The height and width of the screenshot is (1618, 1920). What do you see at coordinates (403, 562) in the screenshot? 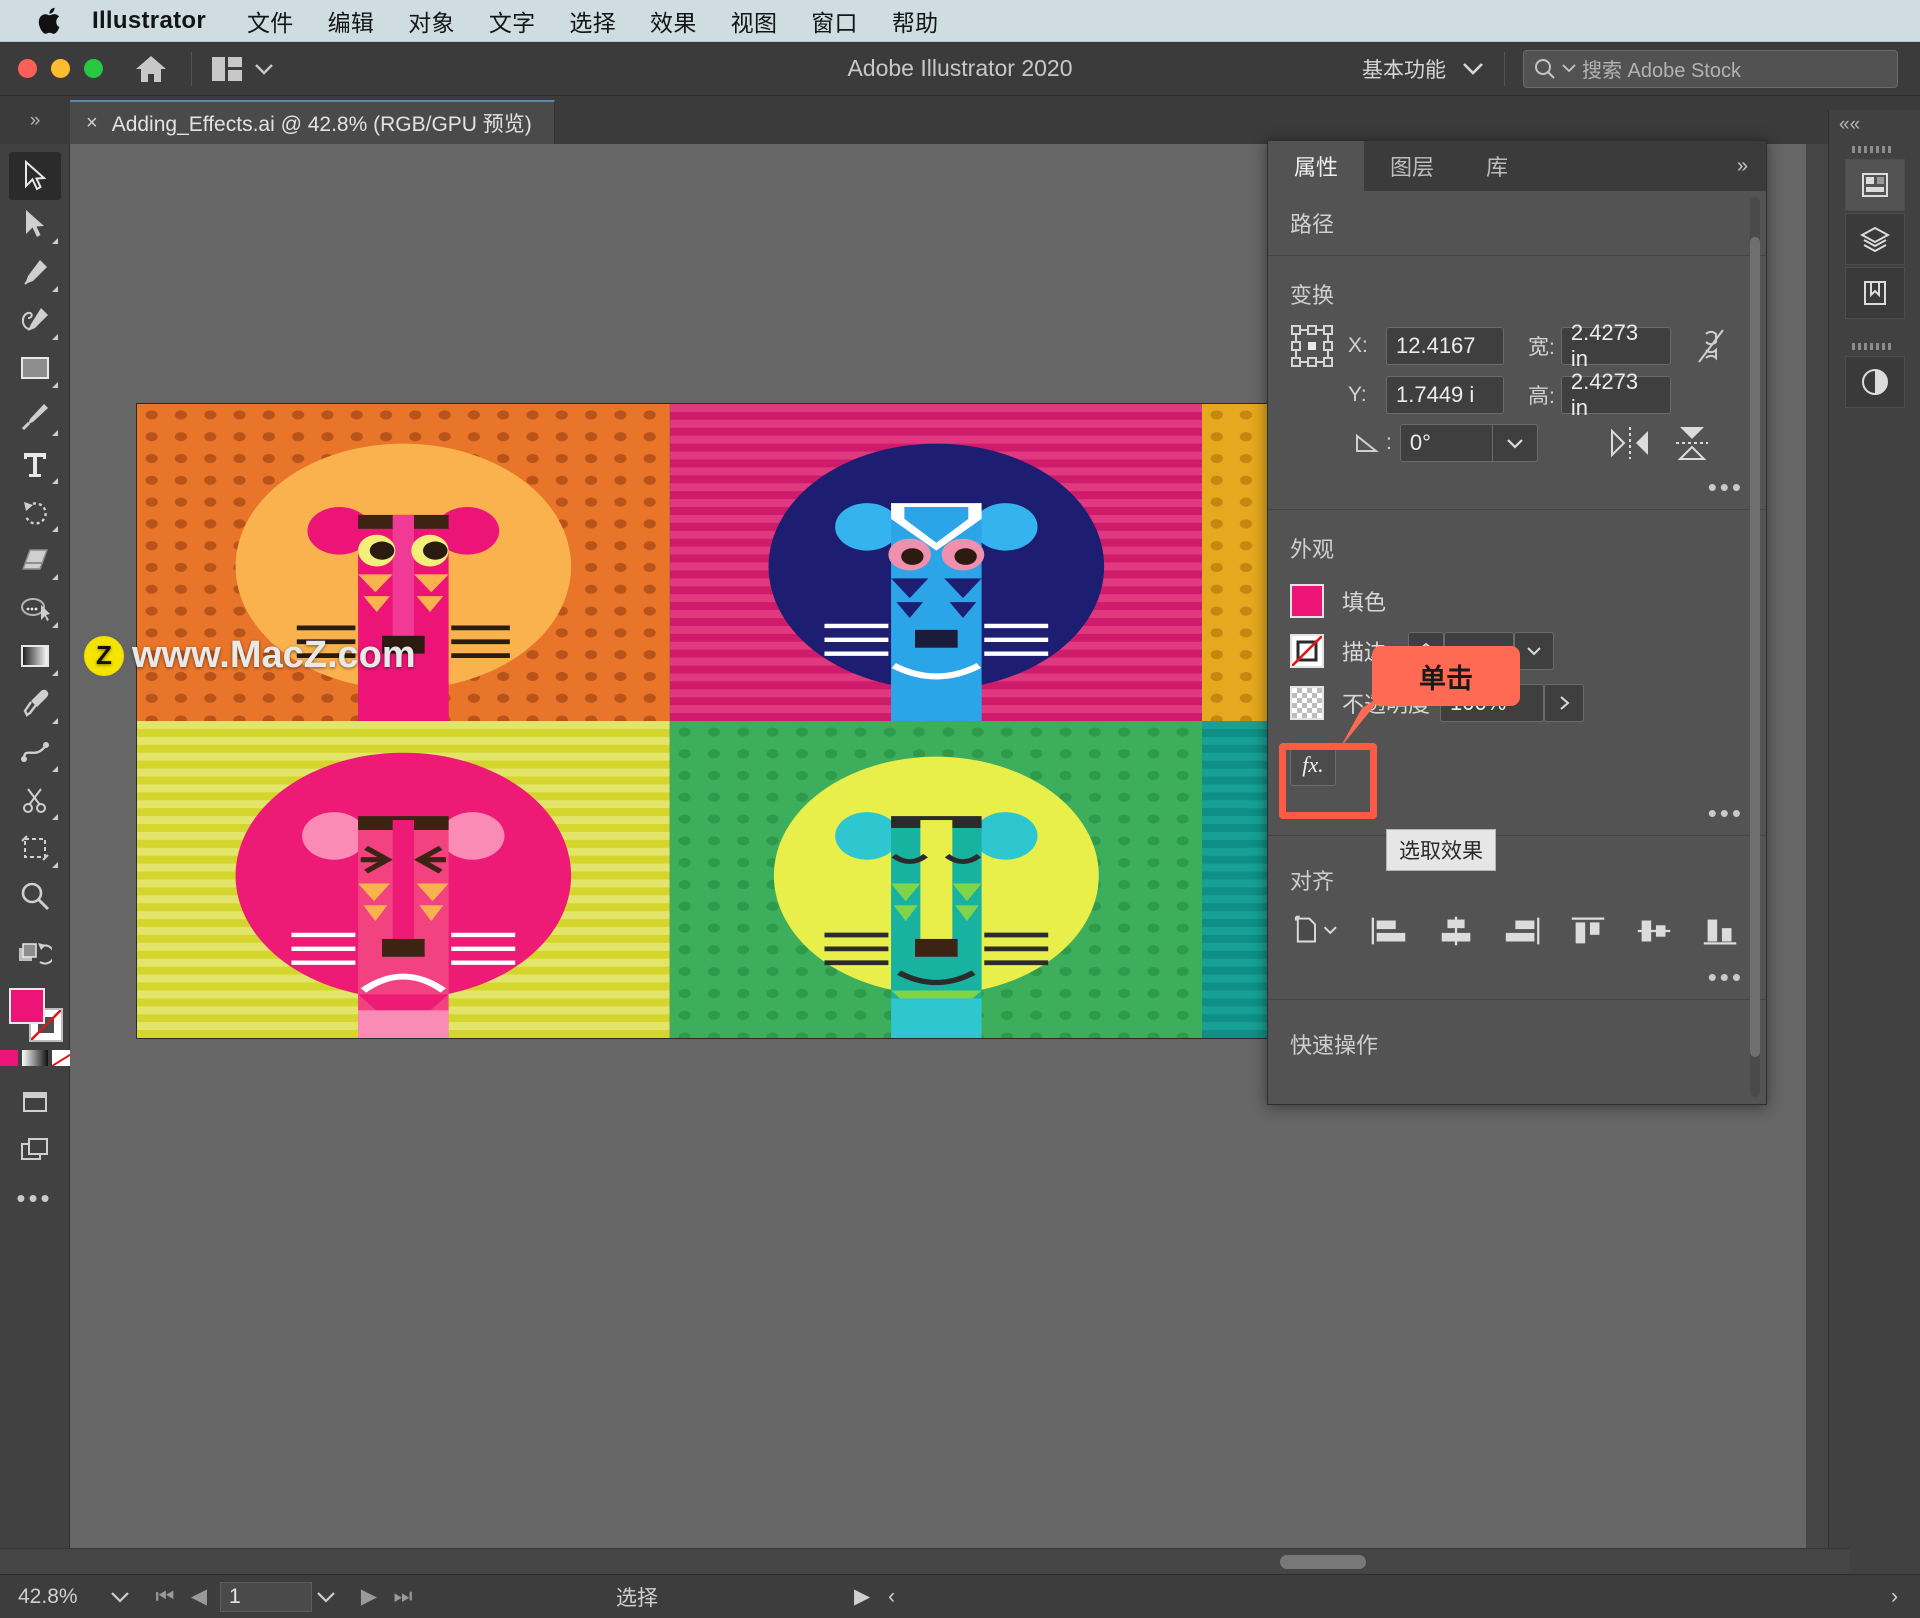
I see `artwork-cell-lion-orange` at bounding box center [403, 562].